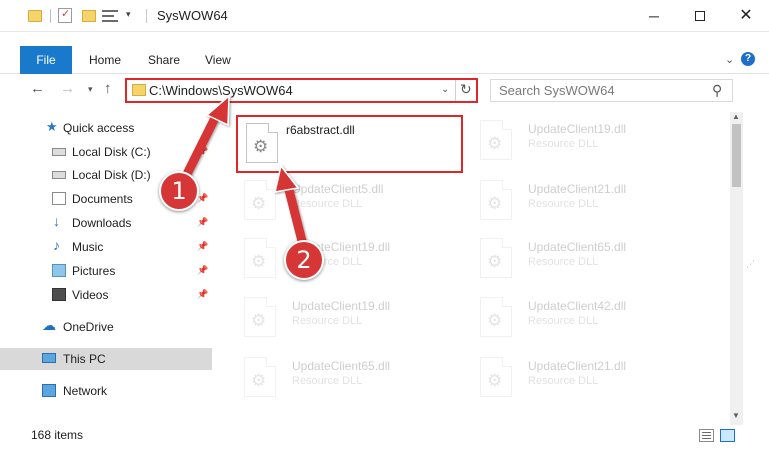 This screenshot has width=769, height=471. Describe the element at coordinates (88, 247) in the screenshot. I see `sidebar-item-label: Music` at that location.